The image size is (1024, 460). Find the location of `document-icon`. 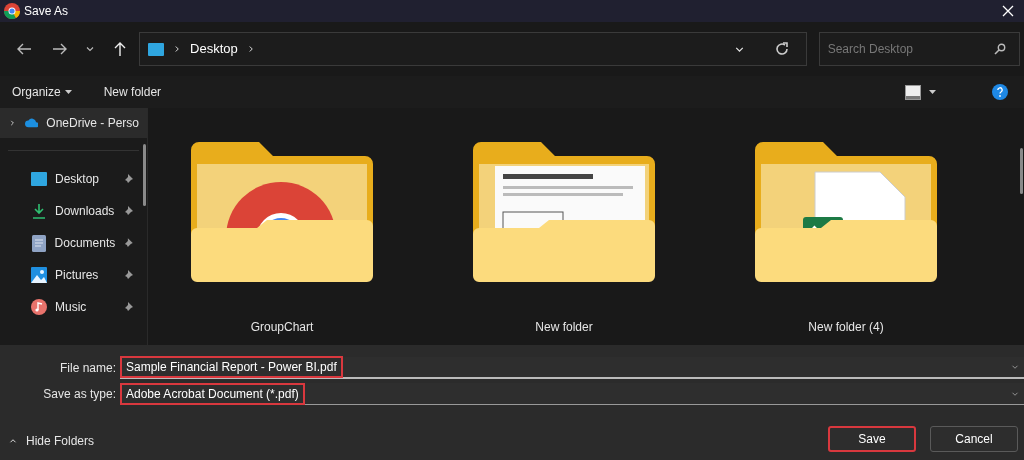

document-icon is located at coordinates (38, 243).